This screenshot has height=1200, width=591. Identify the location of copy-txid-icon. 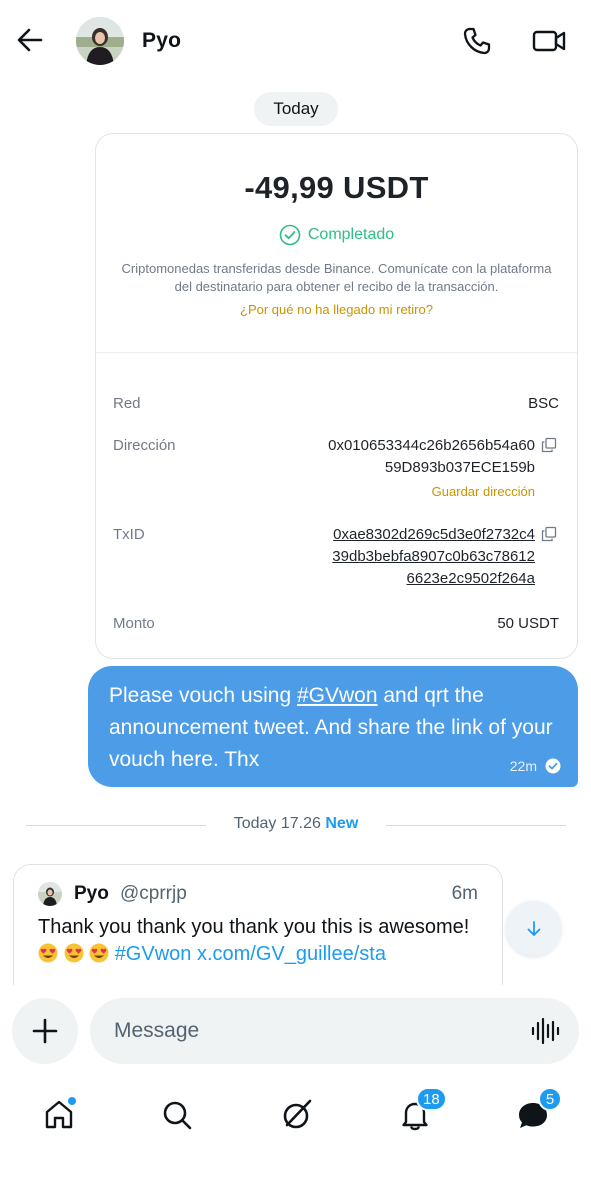
(549, 534).